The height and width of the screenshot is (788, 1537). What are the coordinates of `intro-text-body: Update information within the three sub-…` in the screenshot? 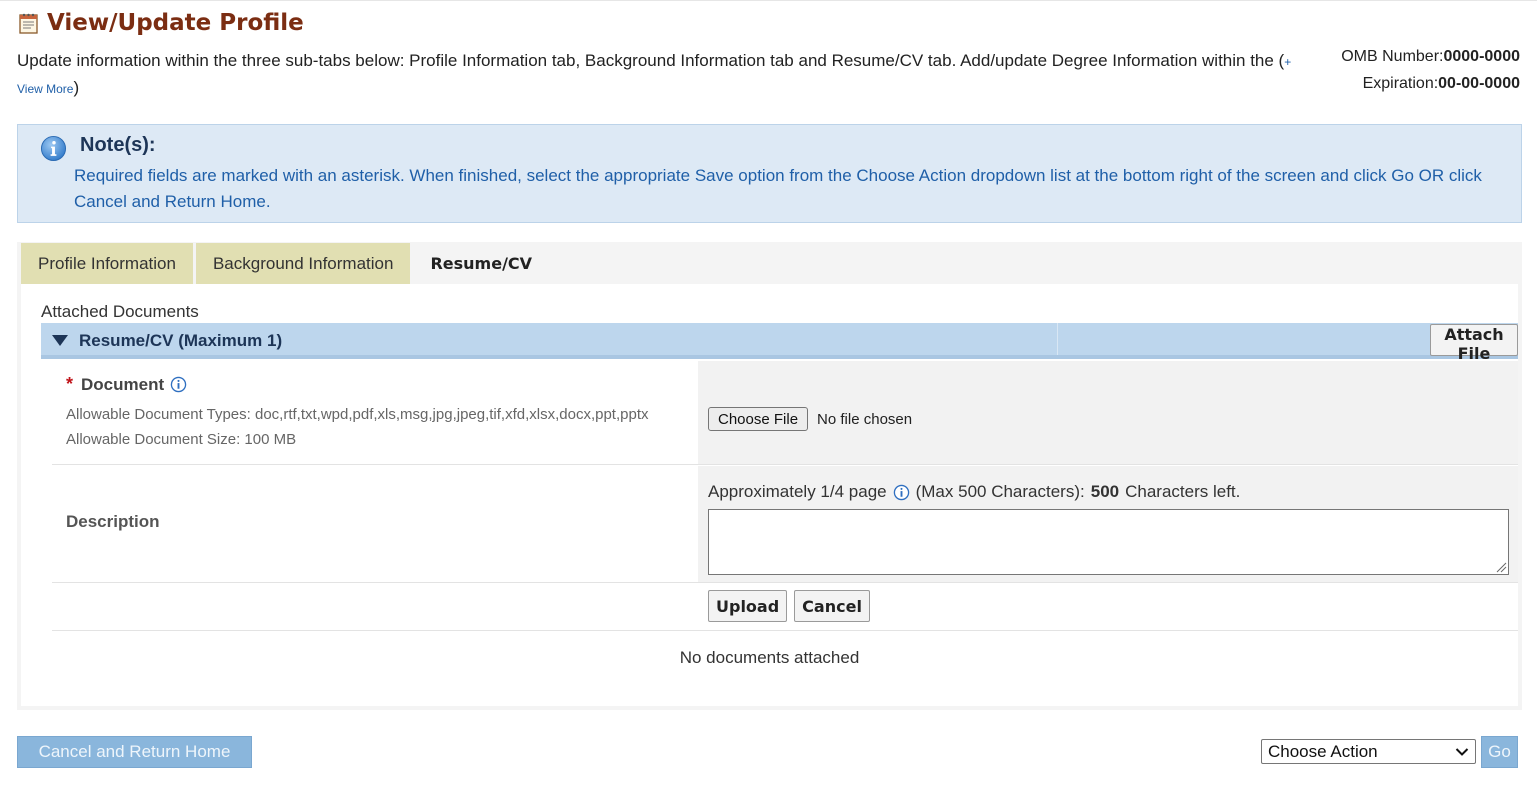 It's located at (651, 60).